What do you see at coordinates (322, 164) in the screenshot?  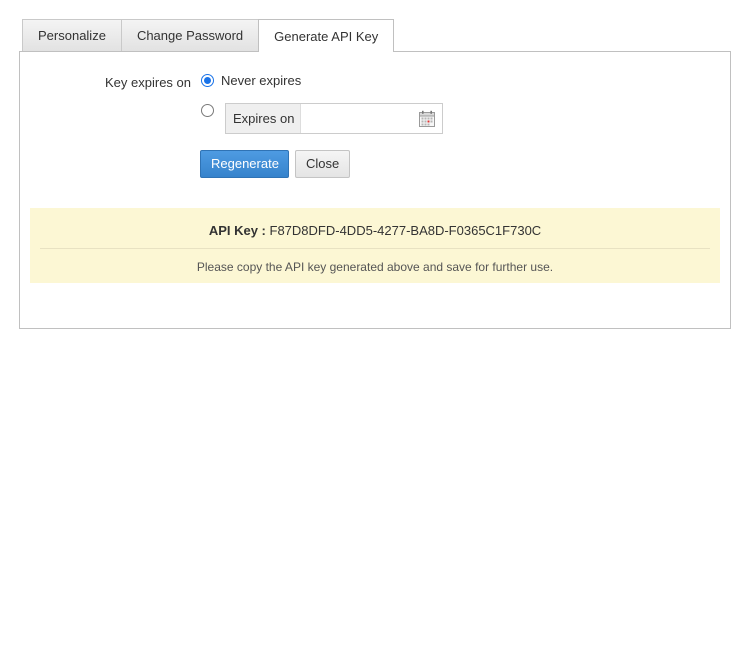 I see `close-button: Close` at bounding box center [322, 164].